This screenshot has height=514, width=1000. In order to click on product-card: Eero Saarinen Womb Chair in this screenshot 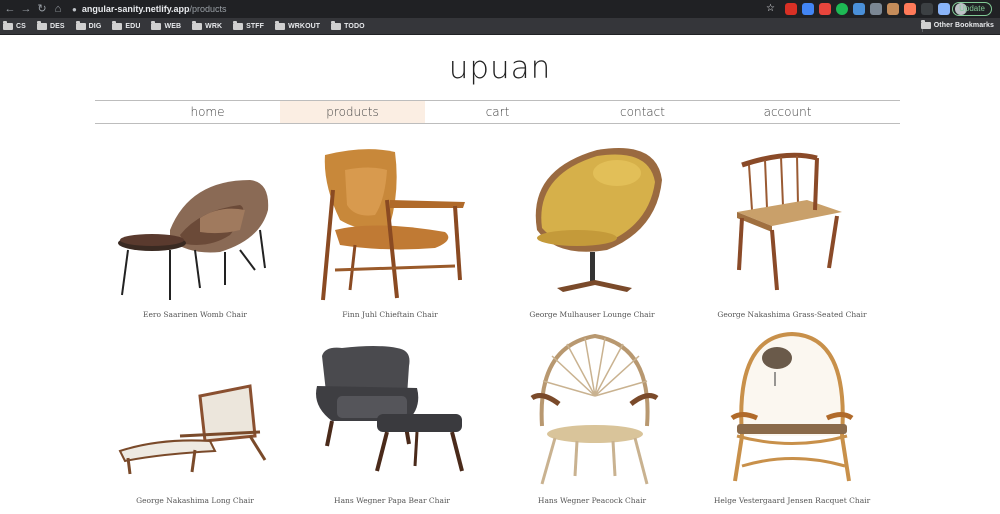, I will do `click(195, 230)`.